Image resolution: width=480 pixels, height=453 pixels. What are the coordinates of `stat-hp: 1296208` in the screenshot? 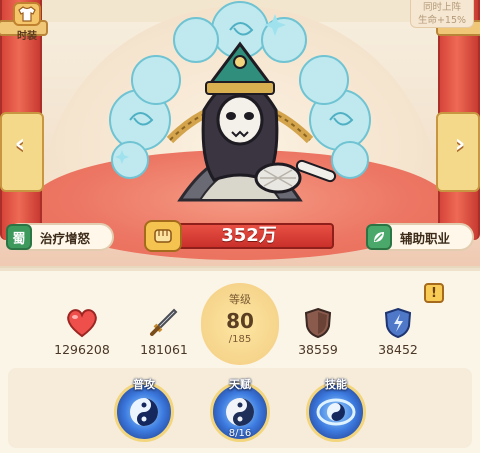 It's located at (82, 331).